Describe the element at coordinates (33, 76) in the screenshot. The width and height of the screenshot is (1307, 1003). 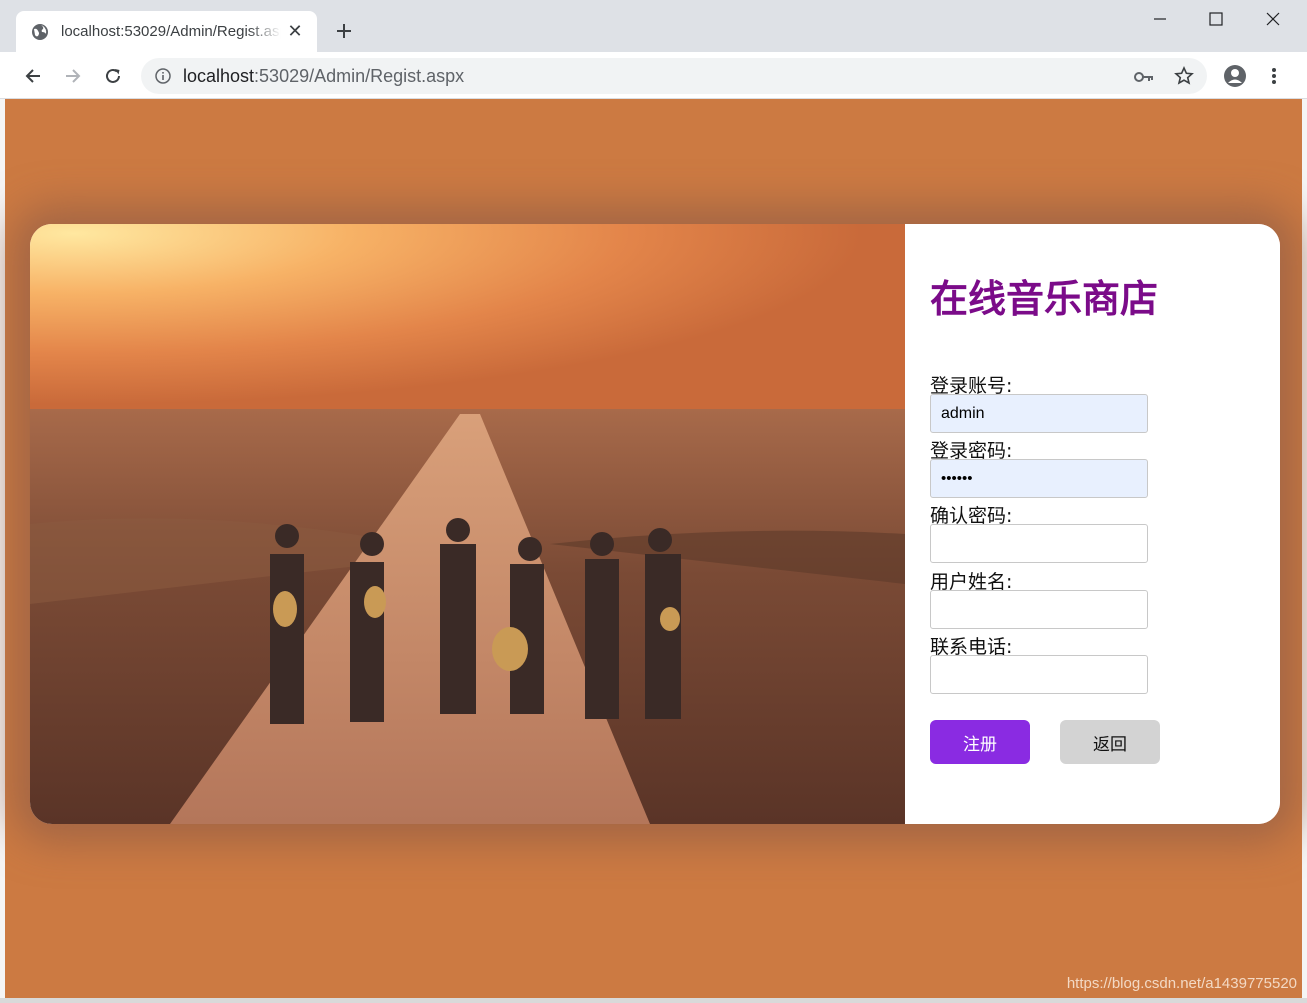
I see `back-arrow-icon` at that location.